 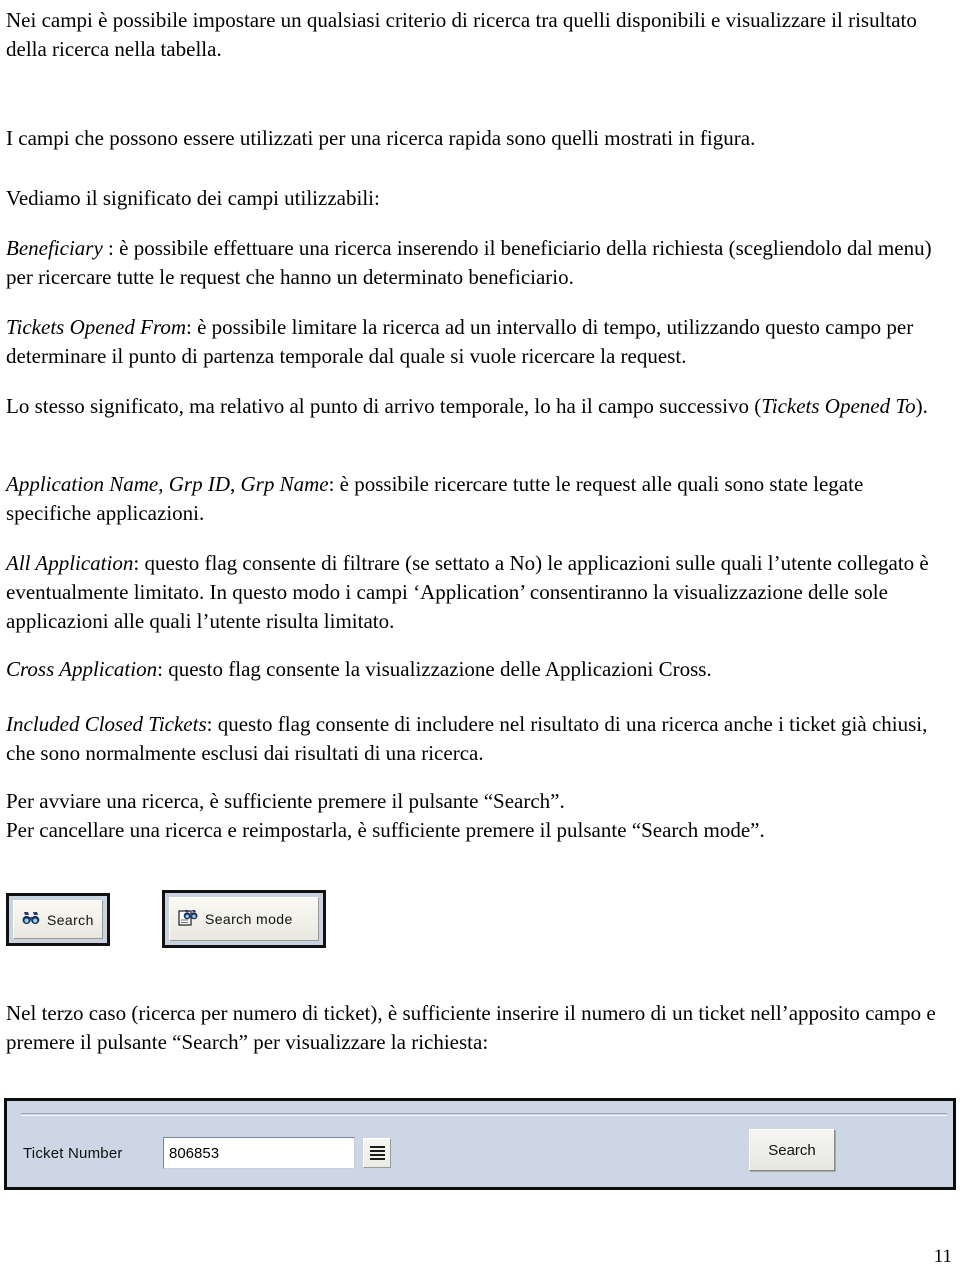 I want to click on hamburger-menu-icon, so click(x=377, y=1153).